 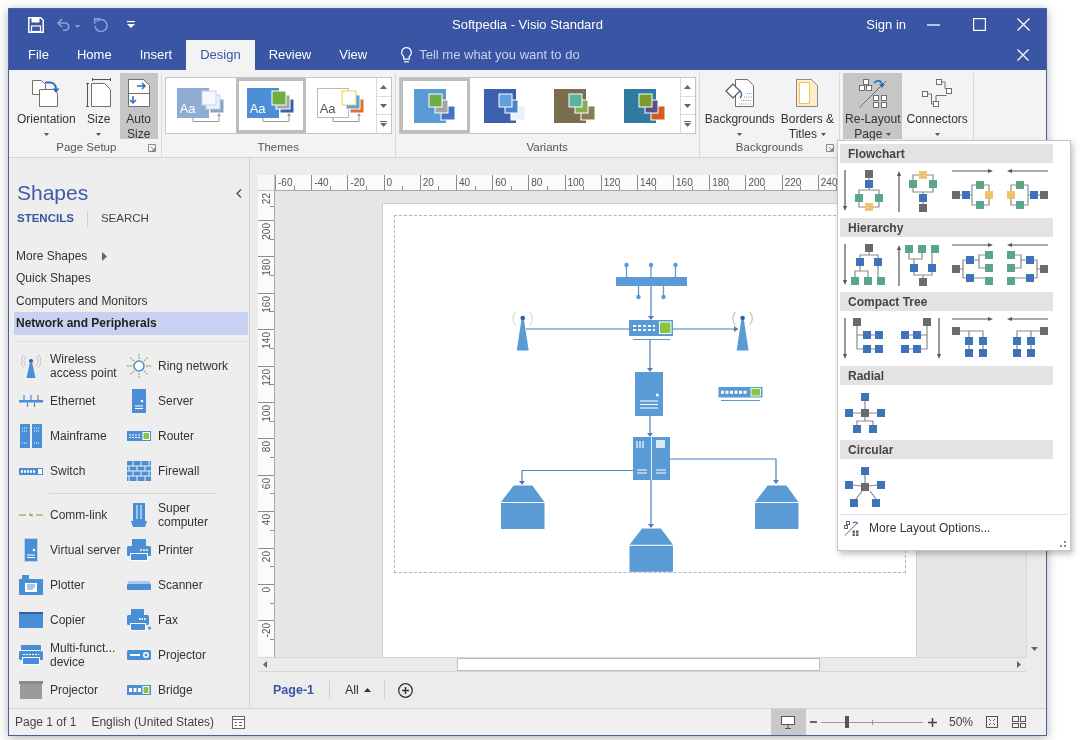 I want to click on ribbon-tab: Home, so click(x=94, y=55).